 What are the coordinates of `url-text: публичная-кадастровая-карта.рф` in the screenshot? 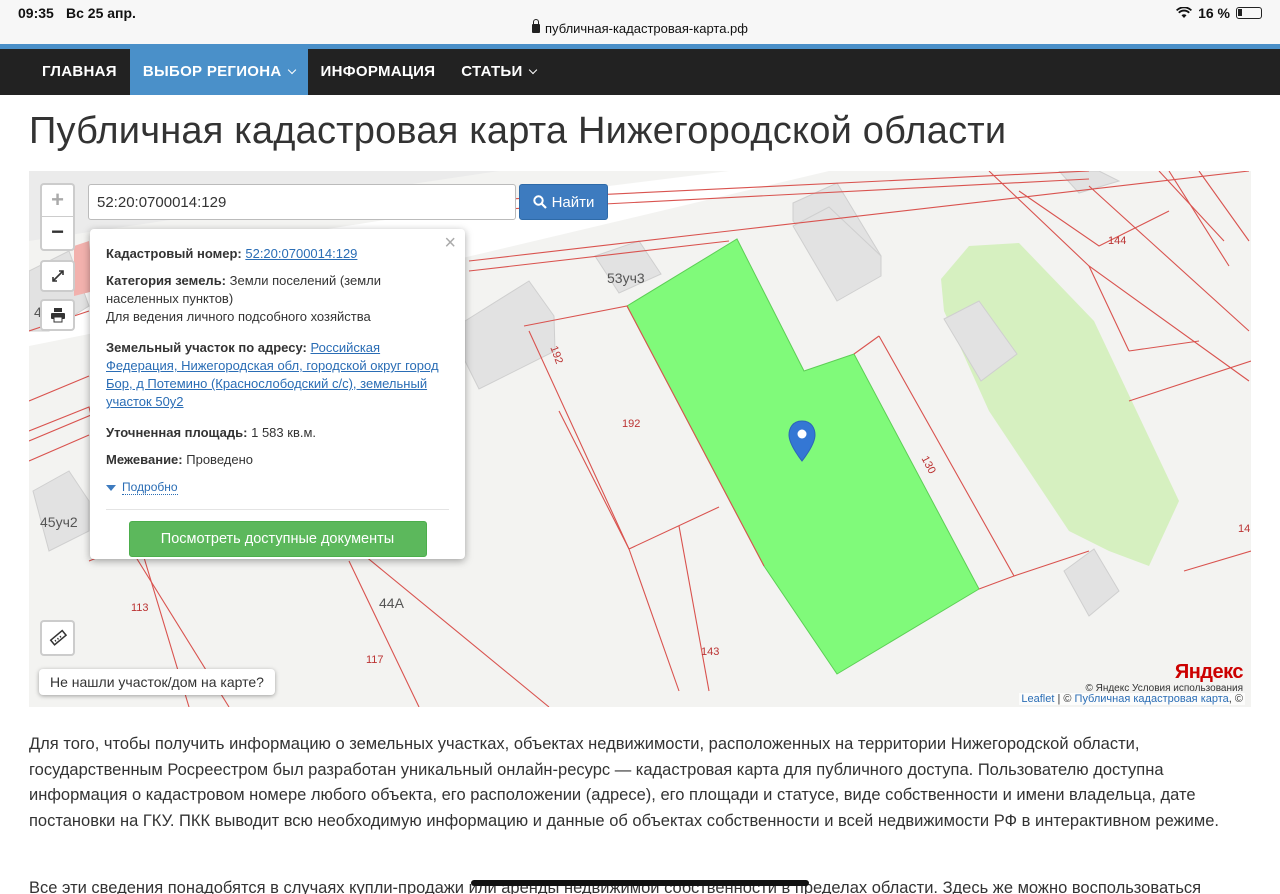 It's located at (646, 28).